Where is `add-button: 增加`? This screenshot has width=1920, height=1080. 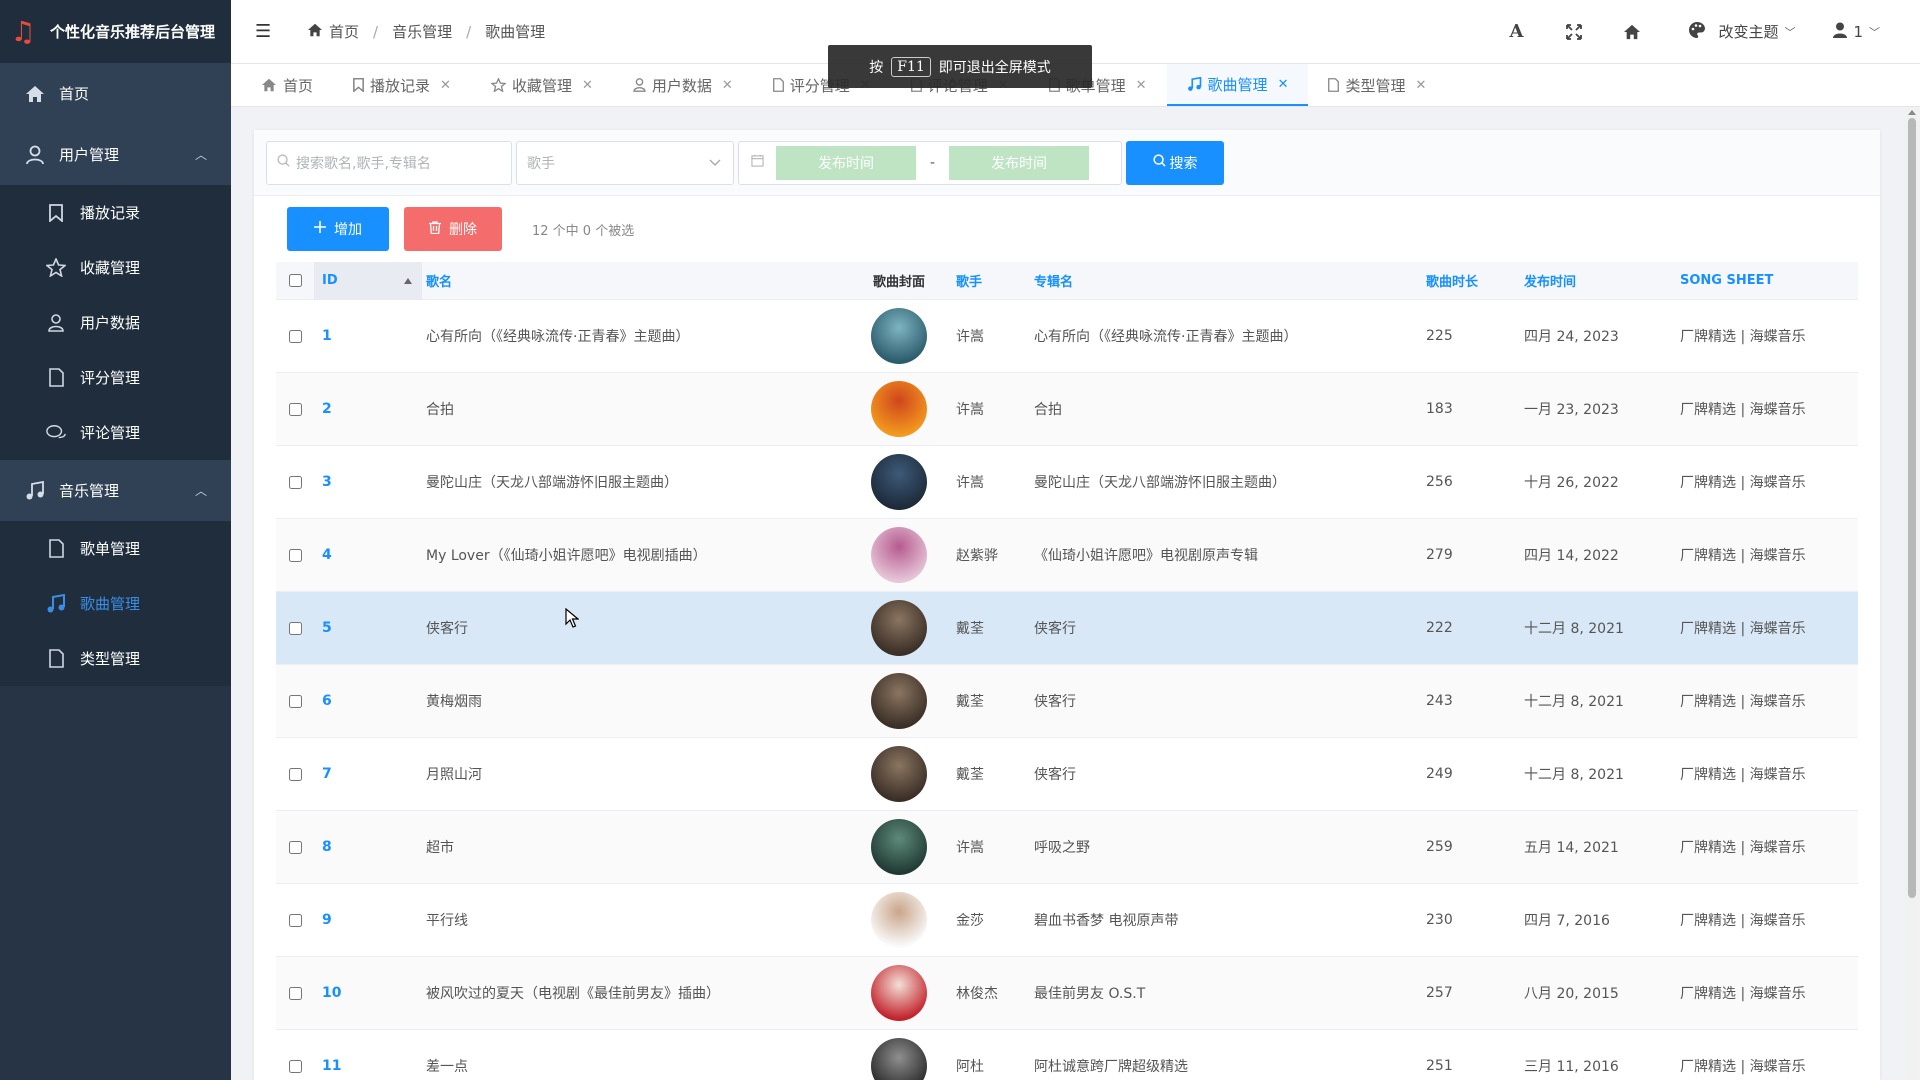
add-button: 增加 is located at coordinates (338, 229).